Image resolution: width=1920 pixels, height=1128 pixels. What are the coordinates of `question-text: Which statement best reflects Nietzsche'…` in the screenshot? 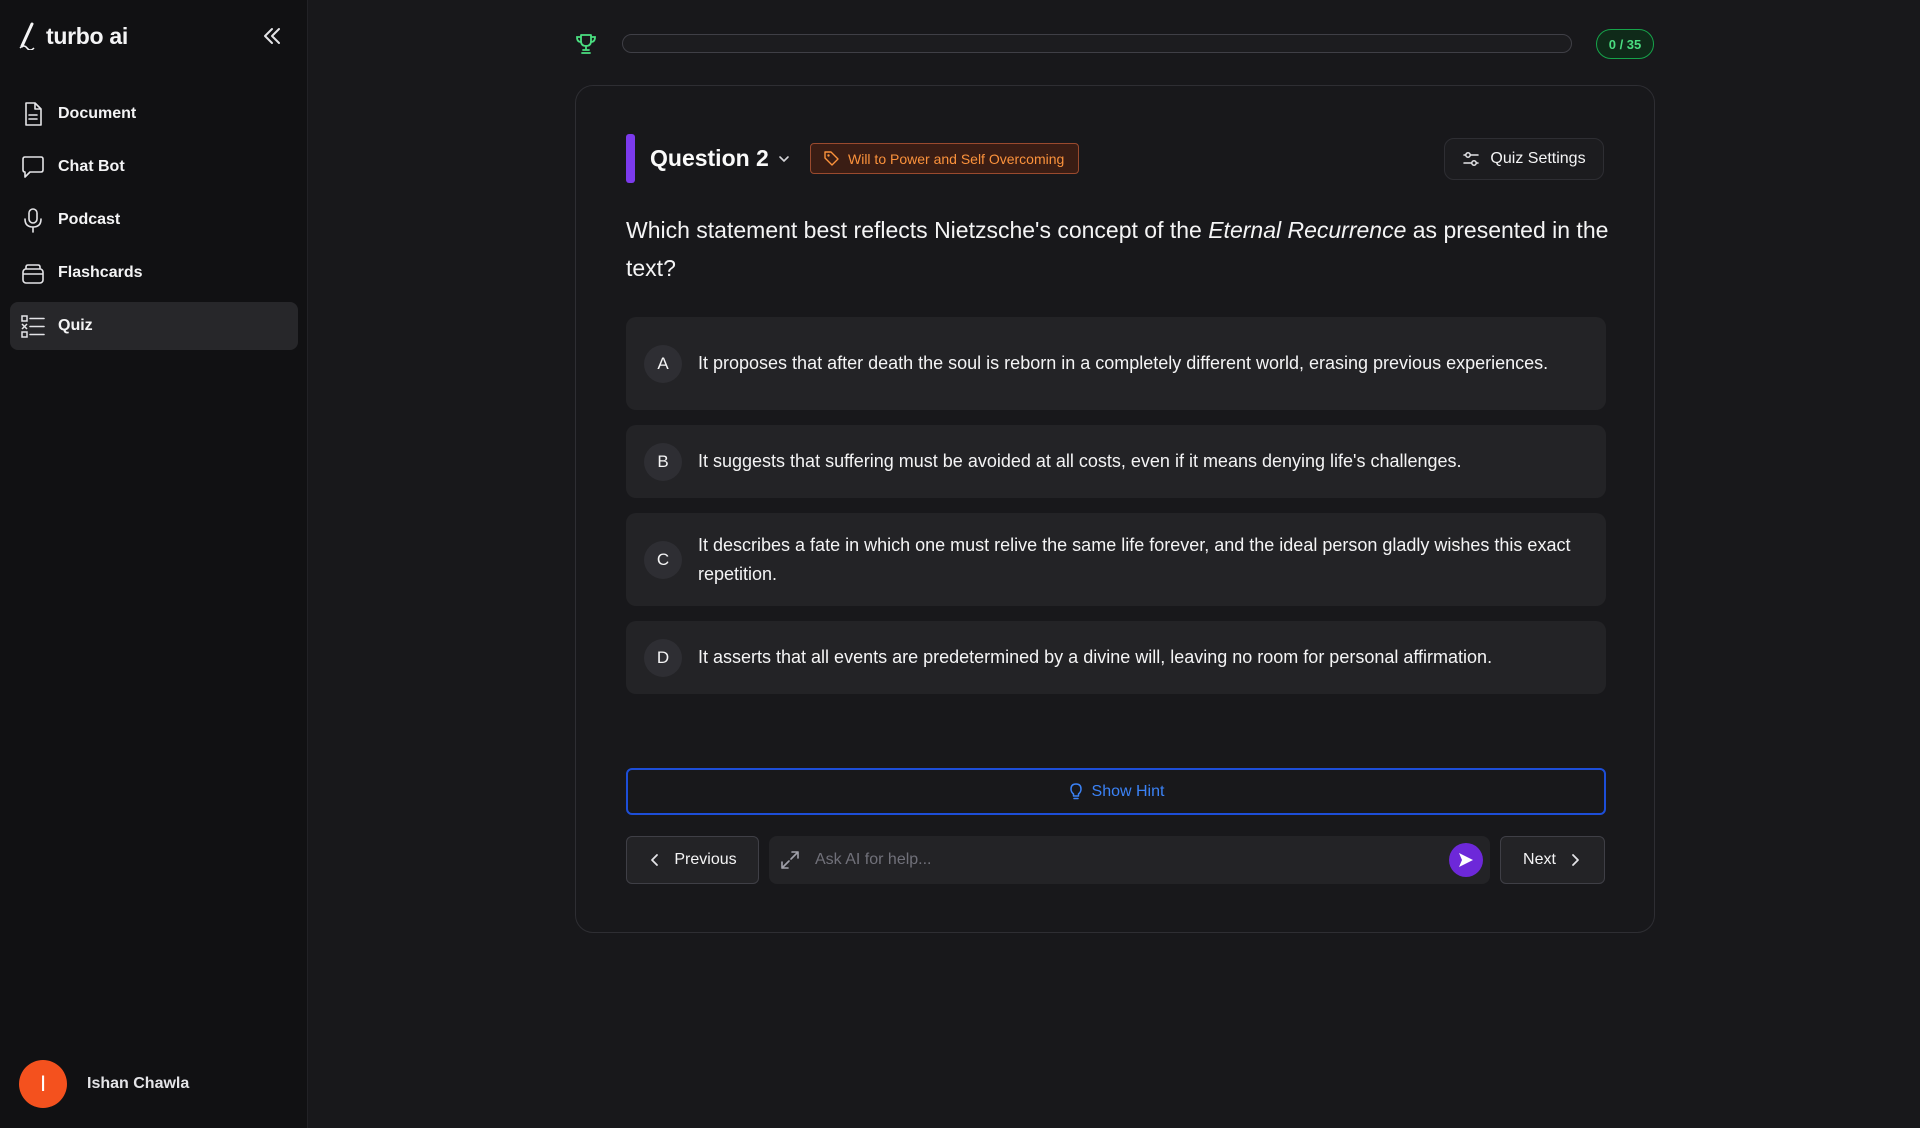 It's located at (1121, 249).